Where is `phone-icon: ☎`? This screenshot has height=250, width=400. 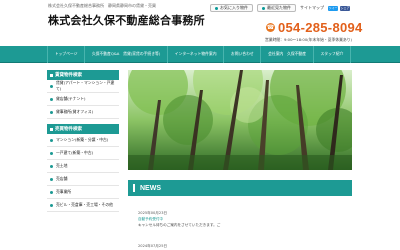
phone-icon: ☎ is located at coordinates (270, 27).